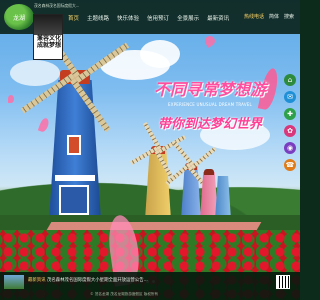 This screenshot has width=320, height=300. Describe the element at coordinates (124, 294) in the screenshot. I see `copyright-text: © 茂名龙湖 茂名龙湖旅游度假区 版权所有` at that location.